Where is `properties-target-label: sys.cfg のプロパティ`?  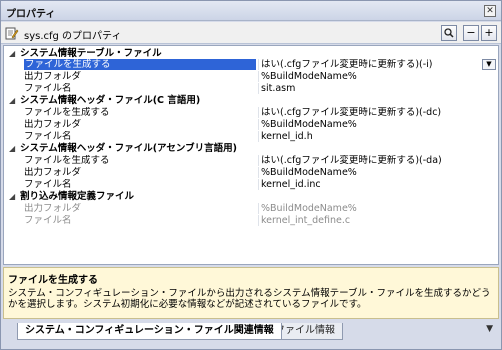
properties-target-label: sys.cfg のプロパティ is located at coordinates (73, 36).